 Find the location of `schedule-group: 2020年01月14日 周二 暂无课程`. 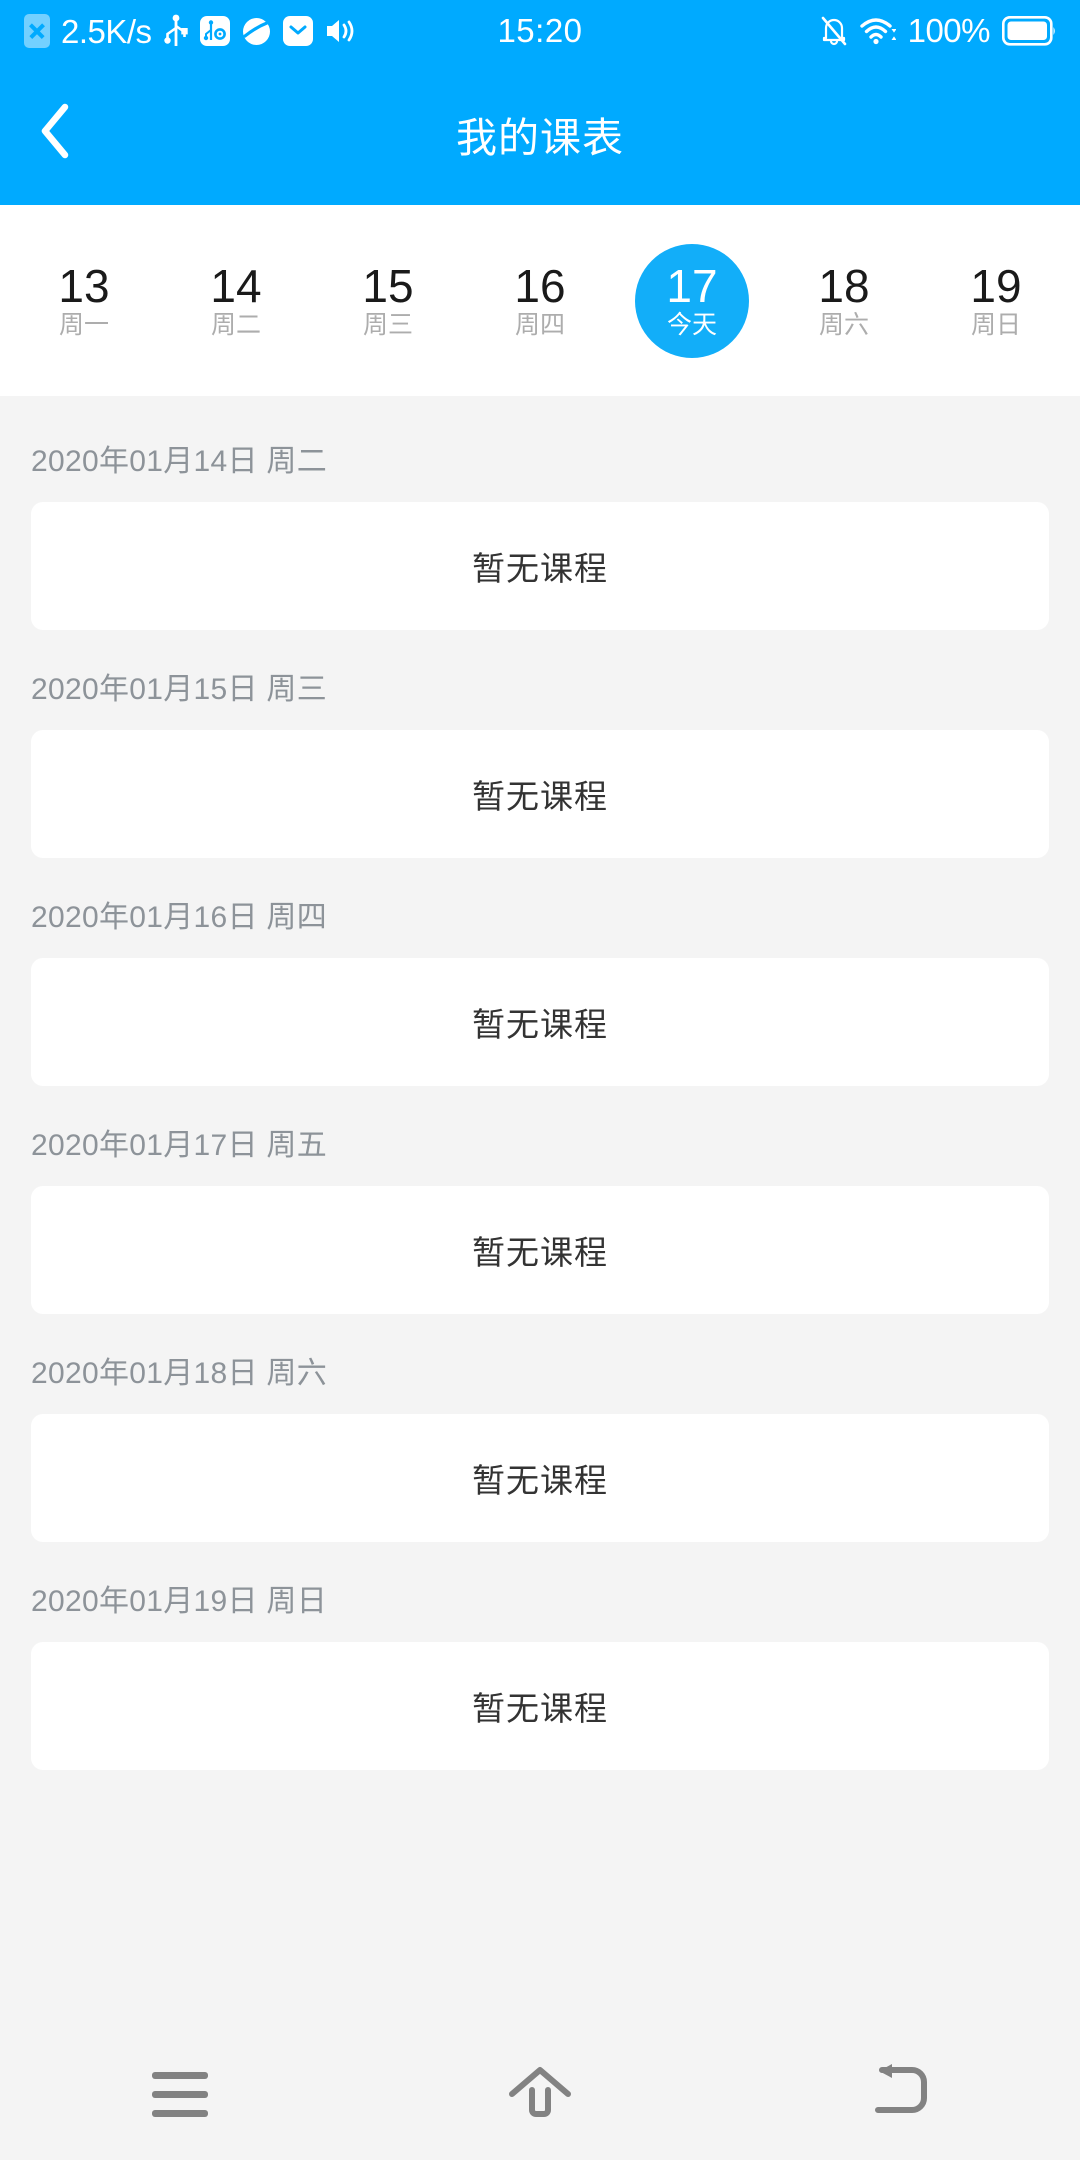

schedule-group: 2020年01月14日 周二 暂无课程 is located at coordinates (540, 526).